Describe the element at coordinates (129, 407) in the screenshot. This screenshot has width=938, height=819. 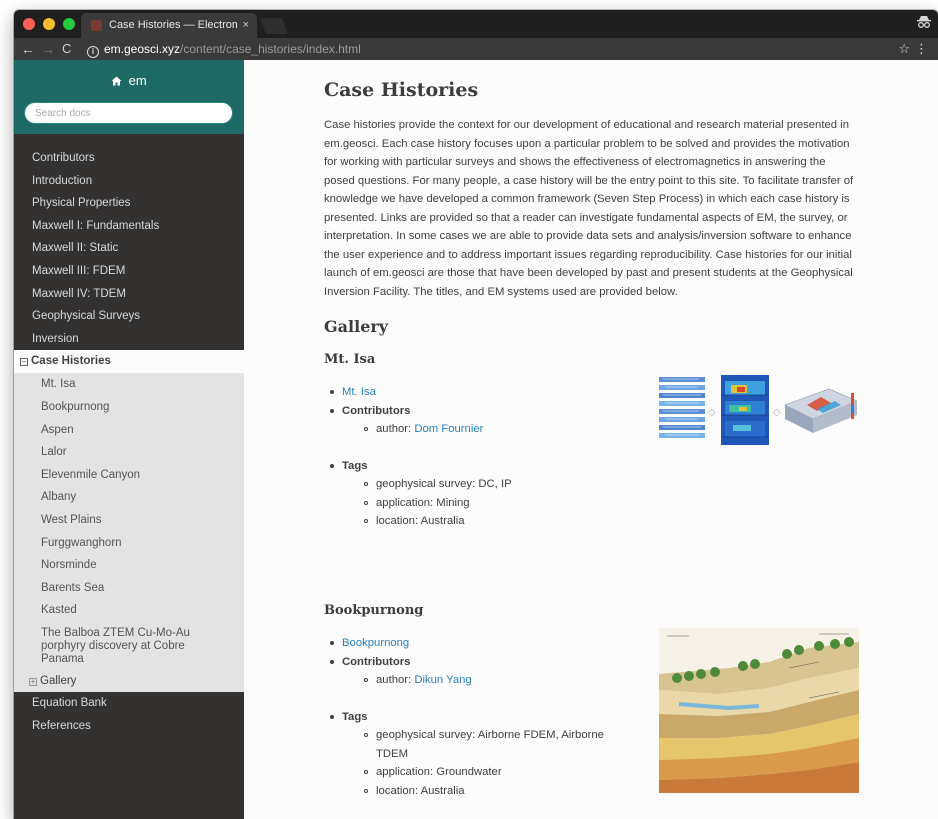
I see `sidebar-subitem-bookpurnong: Bookpurnong` at that location.